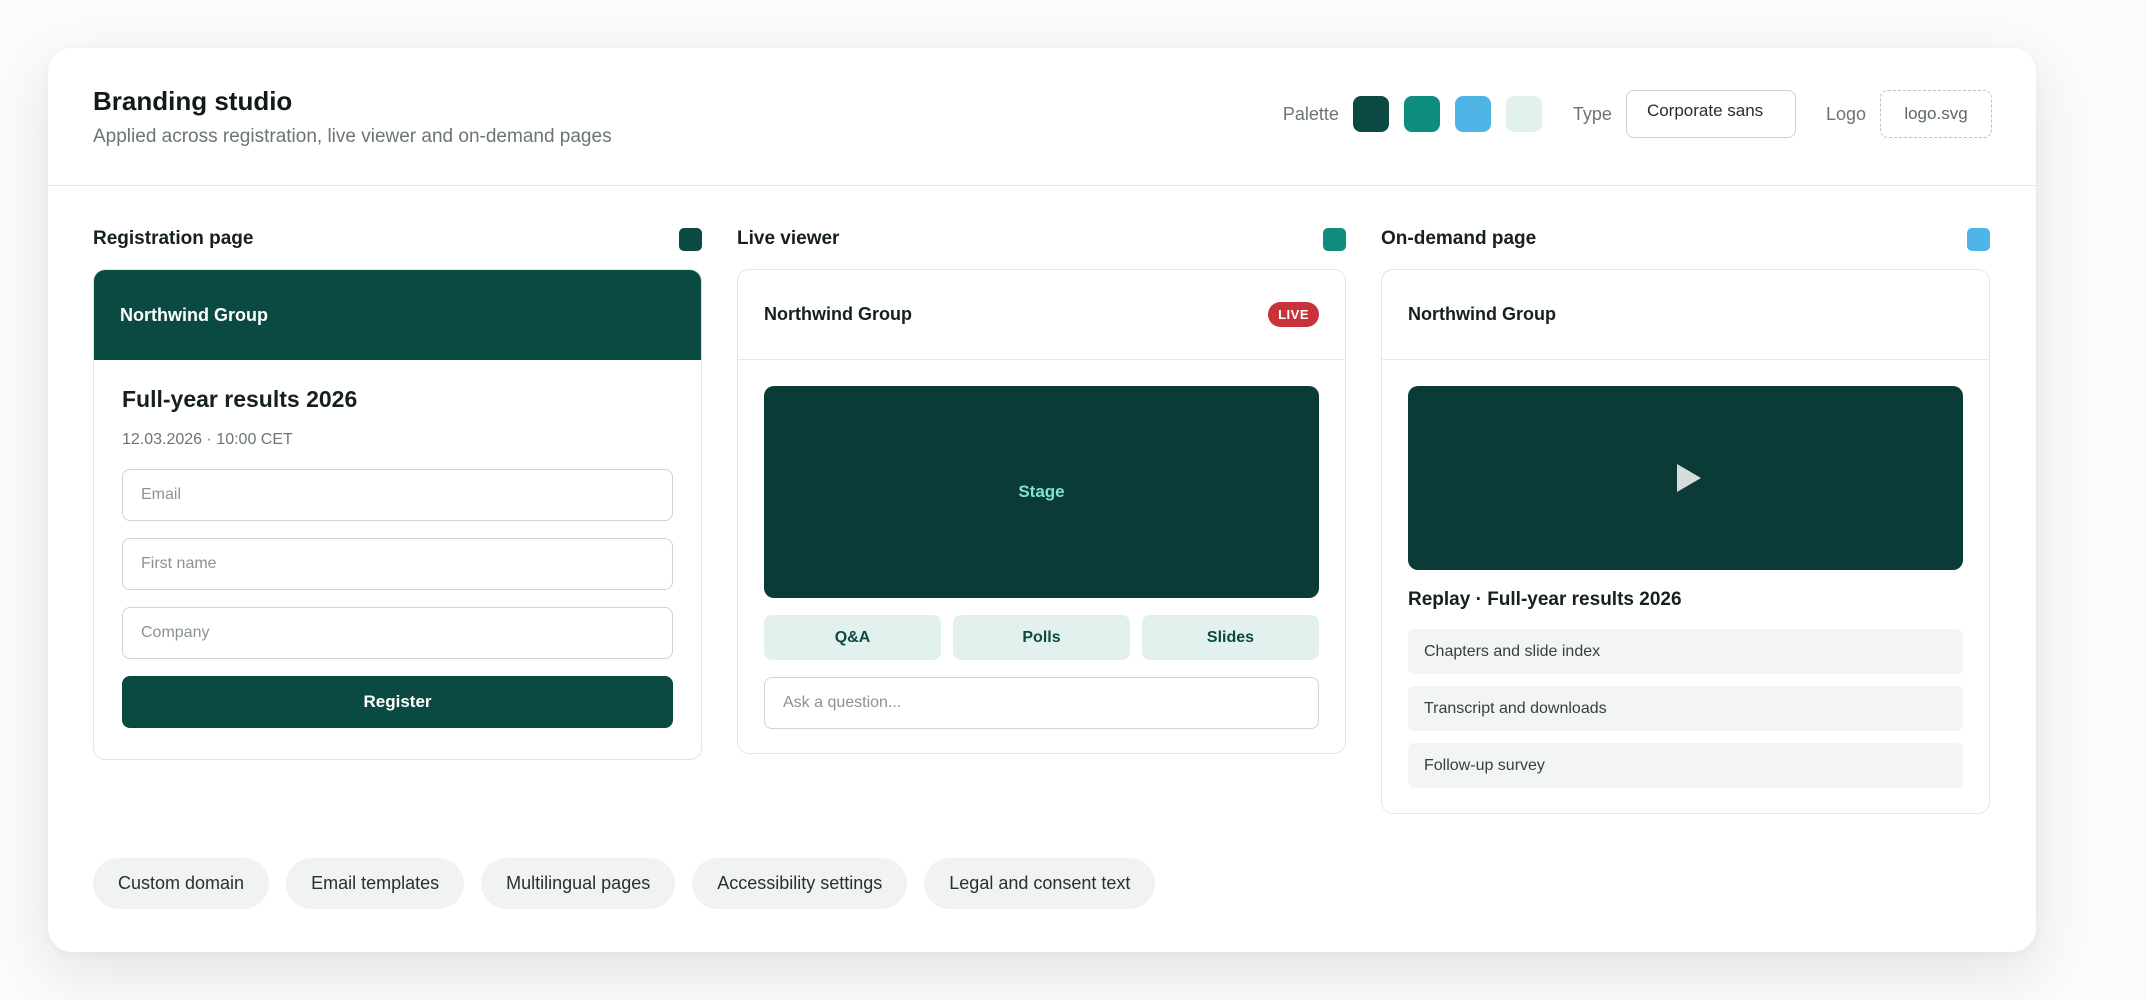  I want to click on live-badge: LIVE, so click(1293, 314).